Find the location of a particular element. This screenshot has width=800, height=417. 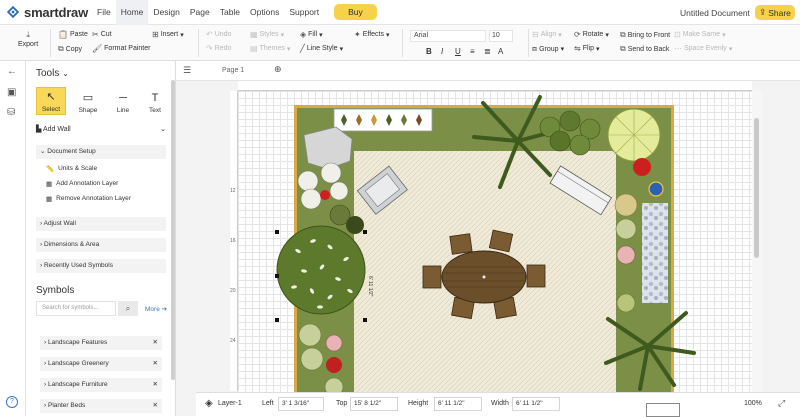

bring-to-front-button: ⧉ Bring to Front is located at coordinates (645, 35).